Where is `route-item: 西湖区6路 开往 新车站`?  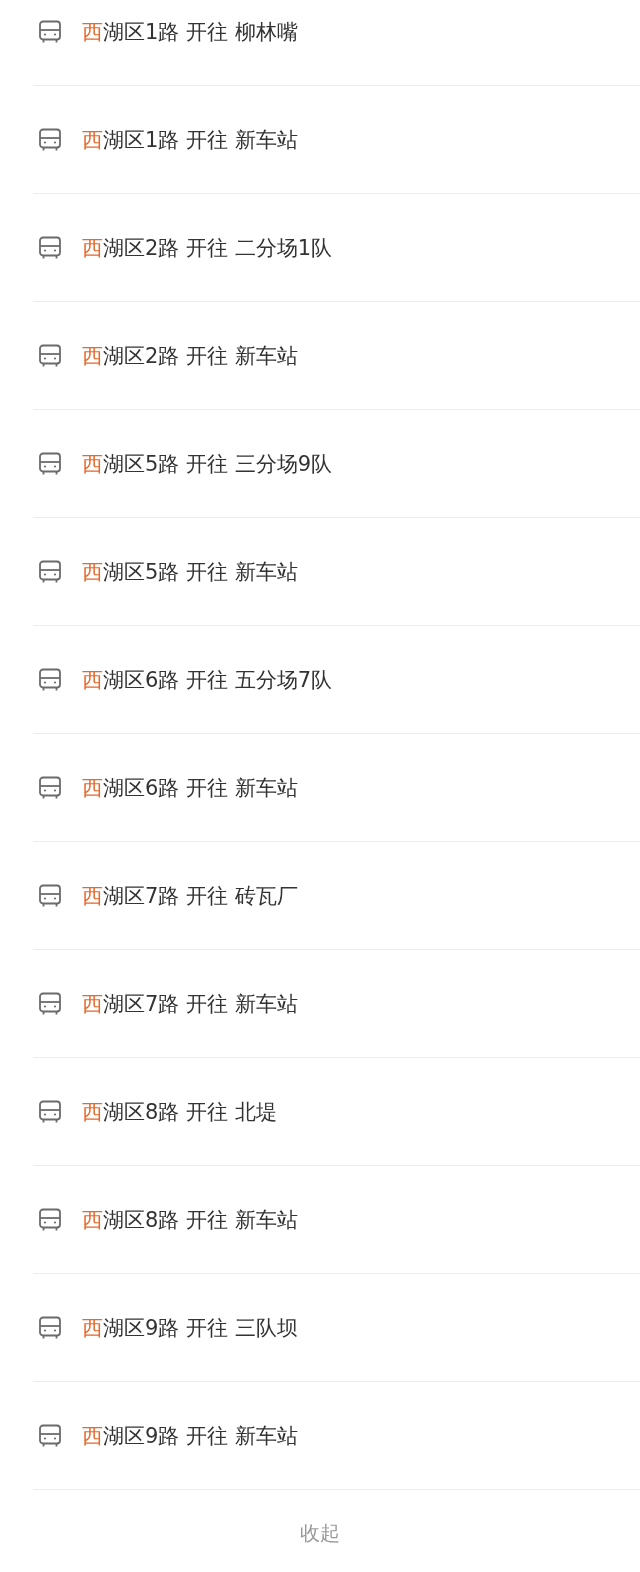
route-item: 西湖区6路 开往 新车站 is located at coordinates (190, 787).